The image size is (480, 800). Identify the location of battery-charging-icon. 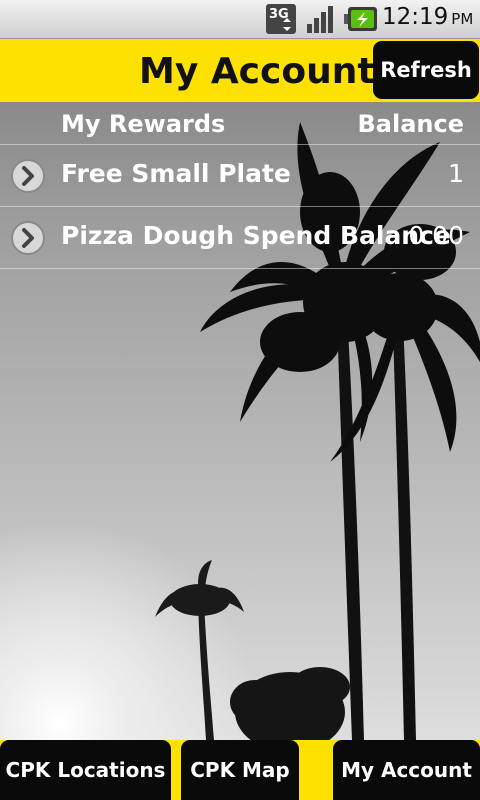
(360, 19).